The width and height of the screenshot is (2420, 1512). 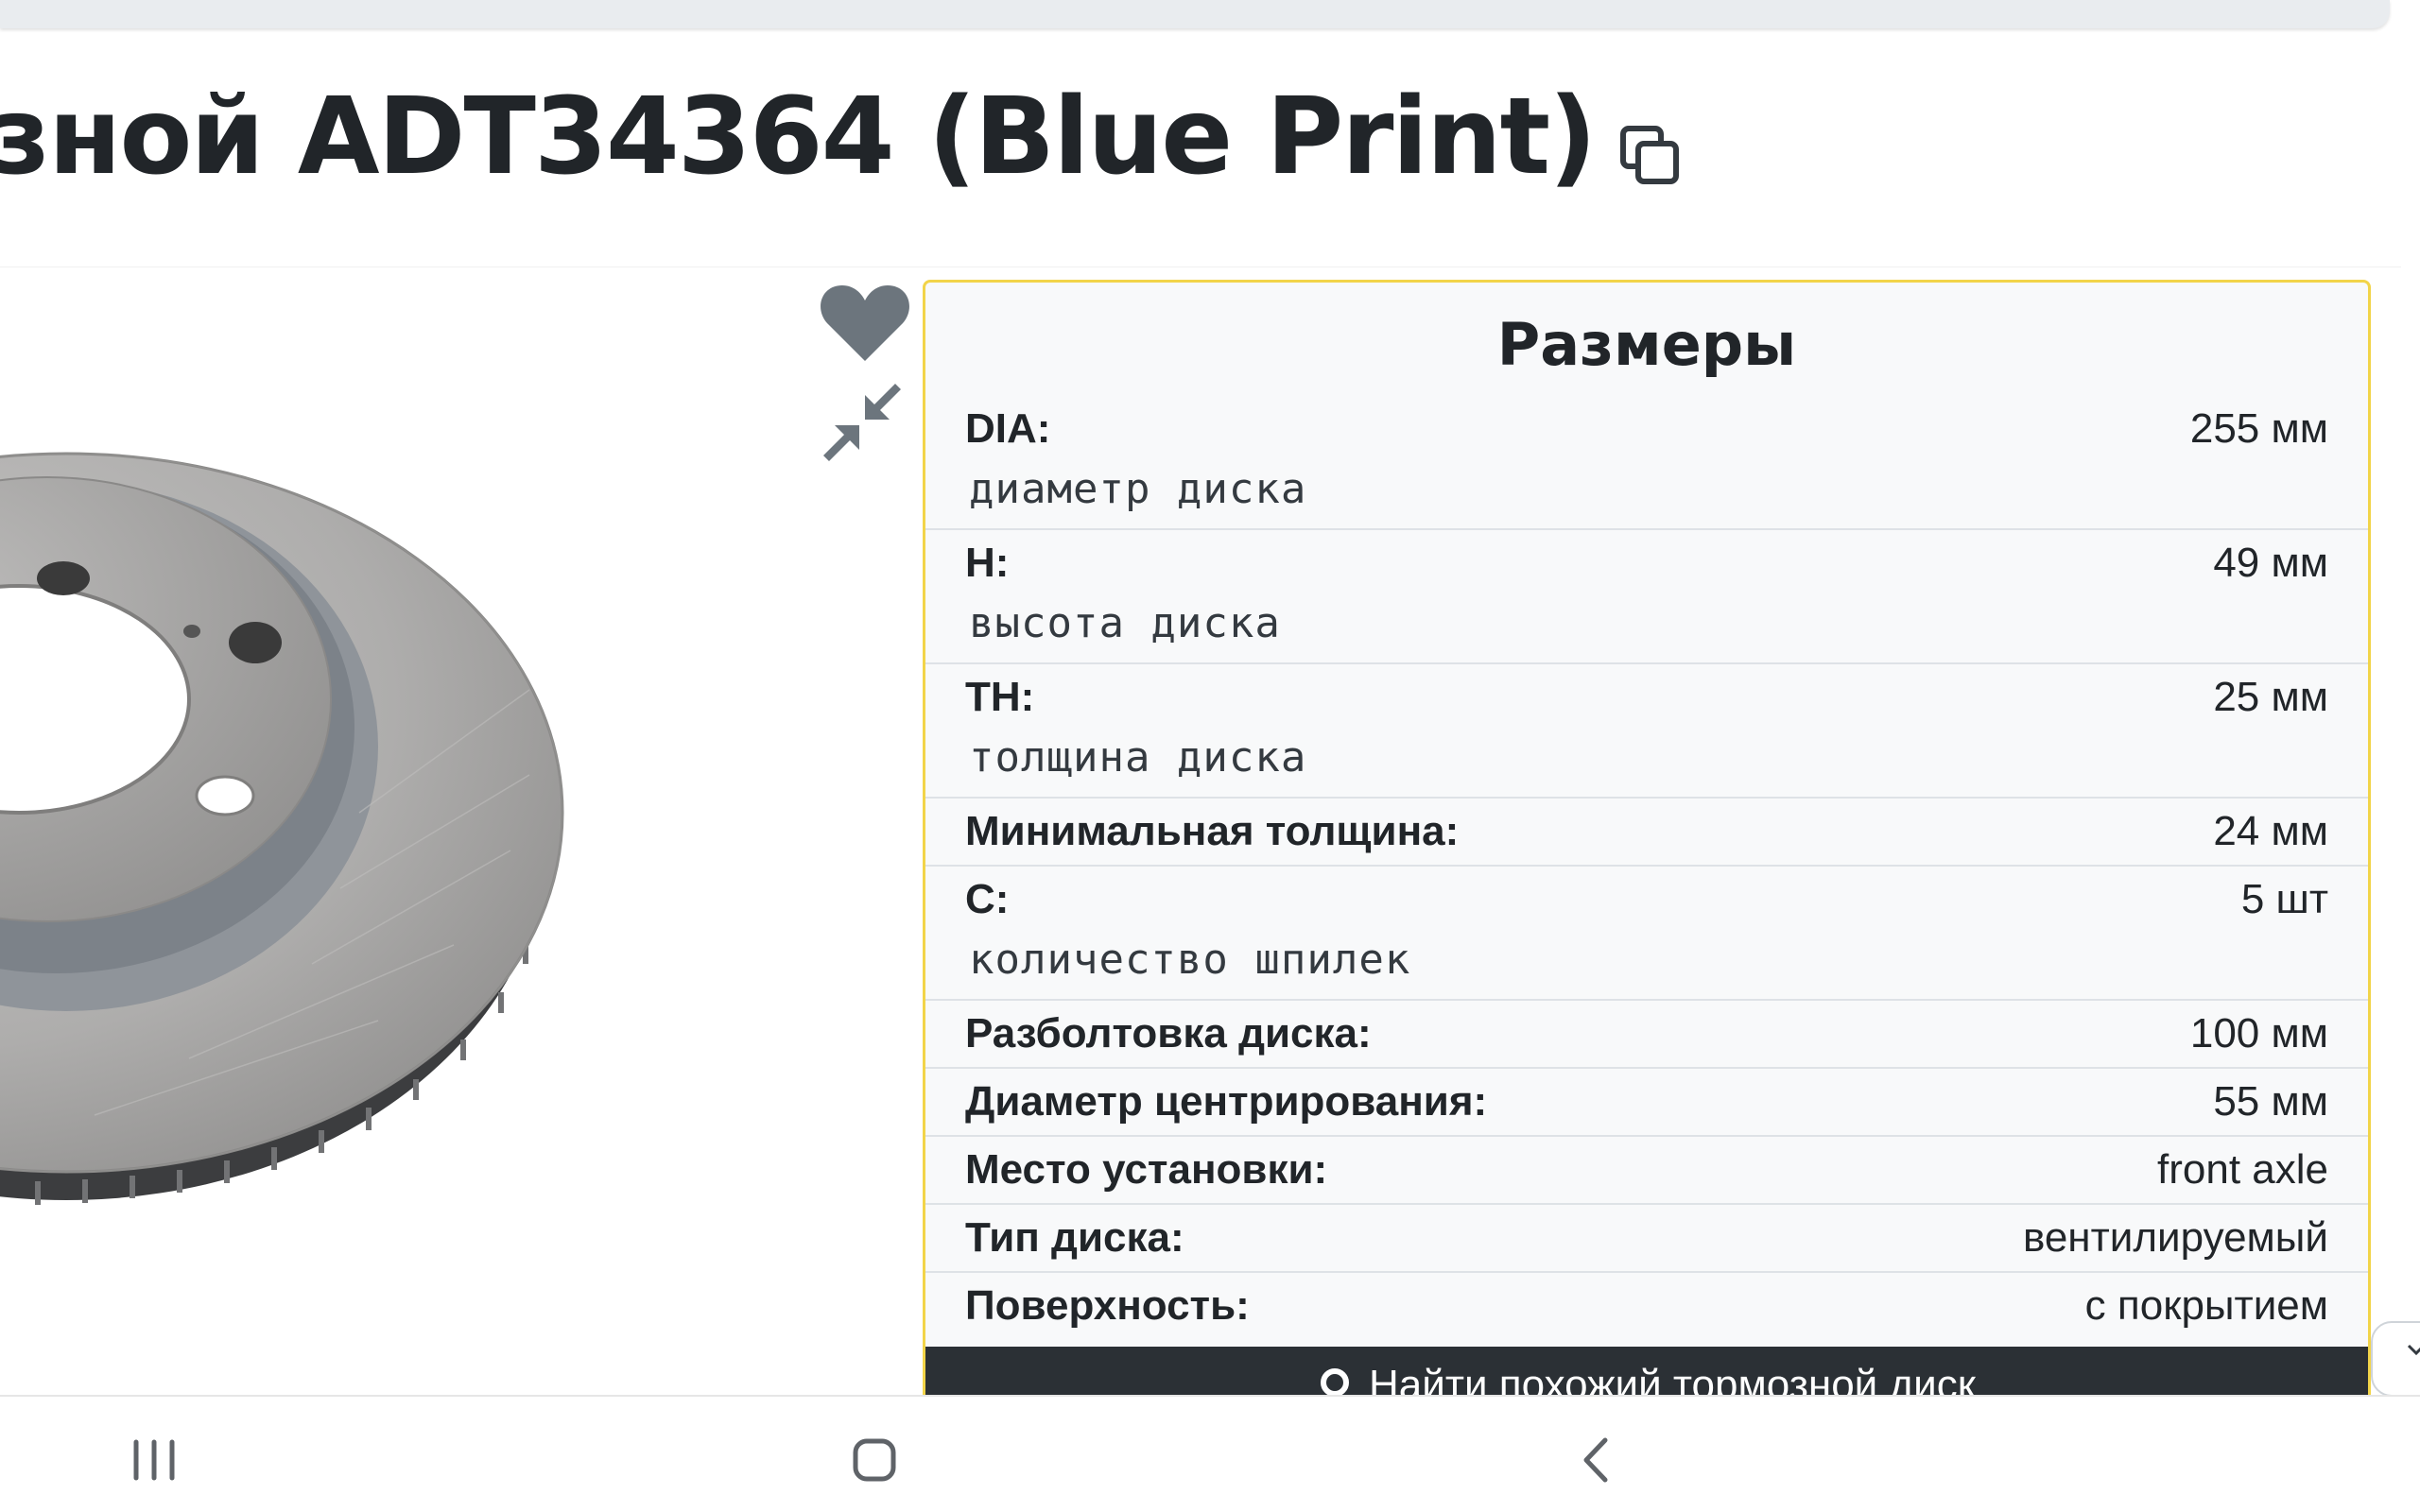 I want to click on dimension-row-disc-type: Тип диска: вентилируемый, so click(x=1646, y=1239).